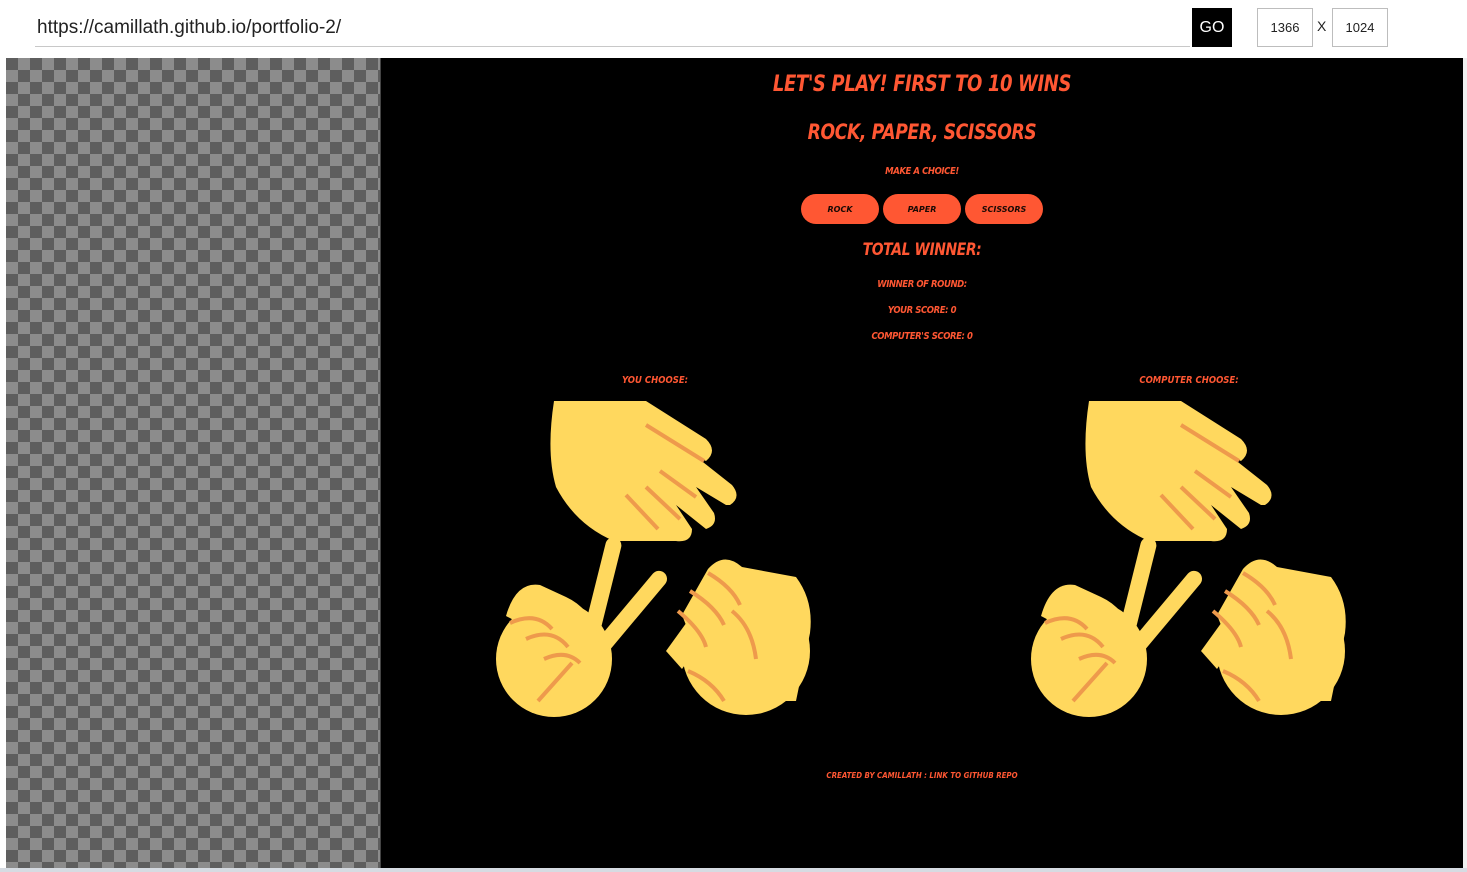 The image size is (1467, 872). I want to click on viewport-height-input, so click(1360, 27).